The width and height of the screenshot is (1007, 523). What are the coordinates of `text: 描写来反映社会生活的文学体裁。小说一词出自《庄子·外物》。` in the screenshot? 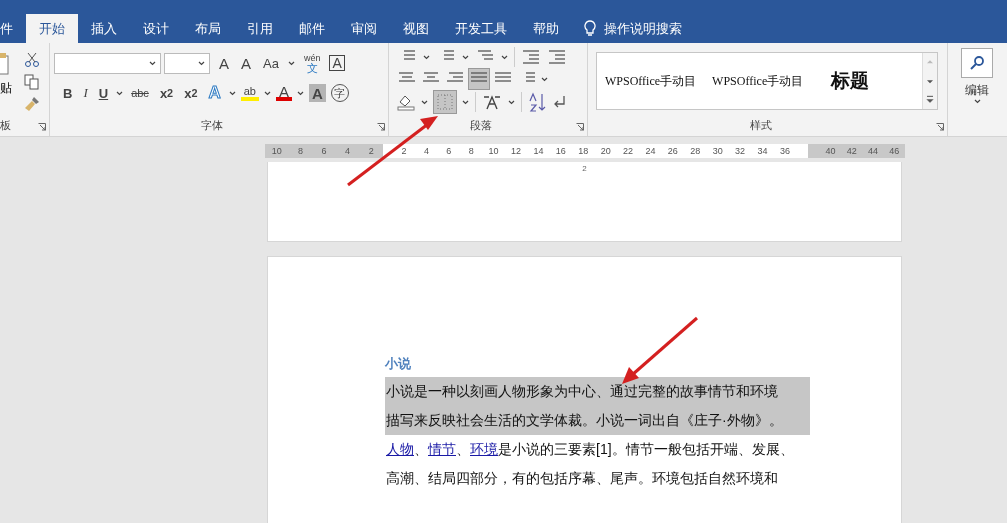 It's located at (584, 420).